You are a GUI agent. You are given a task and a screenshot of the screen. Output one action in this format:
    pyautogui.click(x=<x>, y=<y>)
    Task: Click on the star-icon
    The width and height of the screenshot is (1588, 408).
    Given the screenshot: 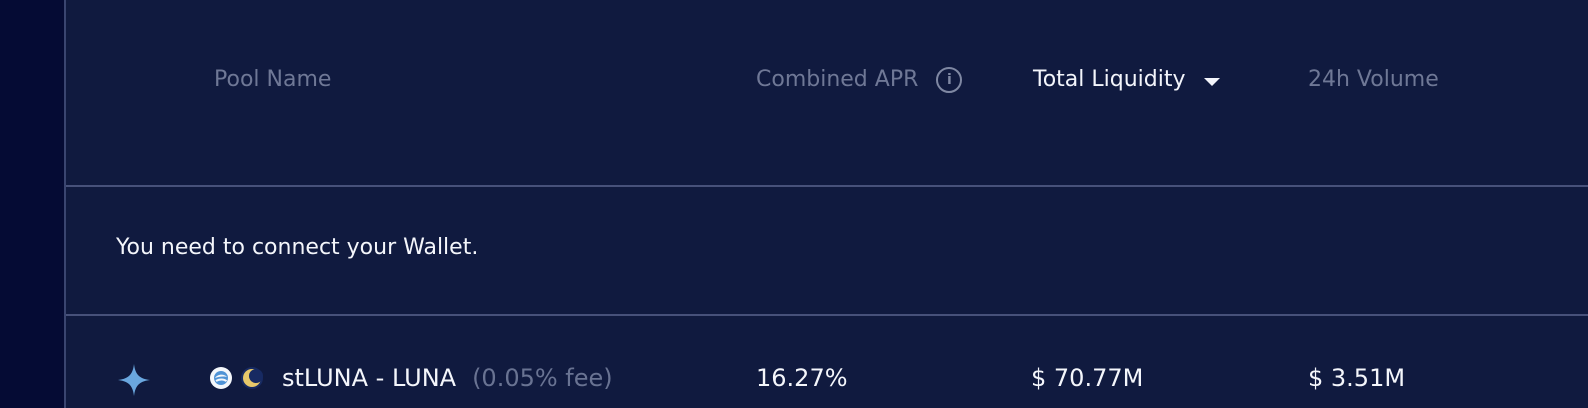 What is the action you would take?
    pyautogui.click(x=134, y=380)
    